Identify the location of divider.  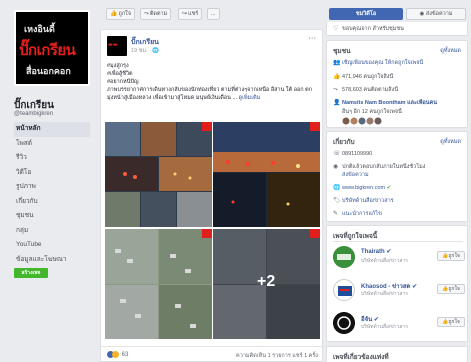
(398, 241).